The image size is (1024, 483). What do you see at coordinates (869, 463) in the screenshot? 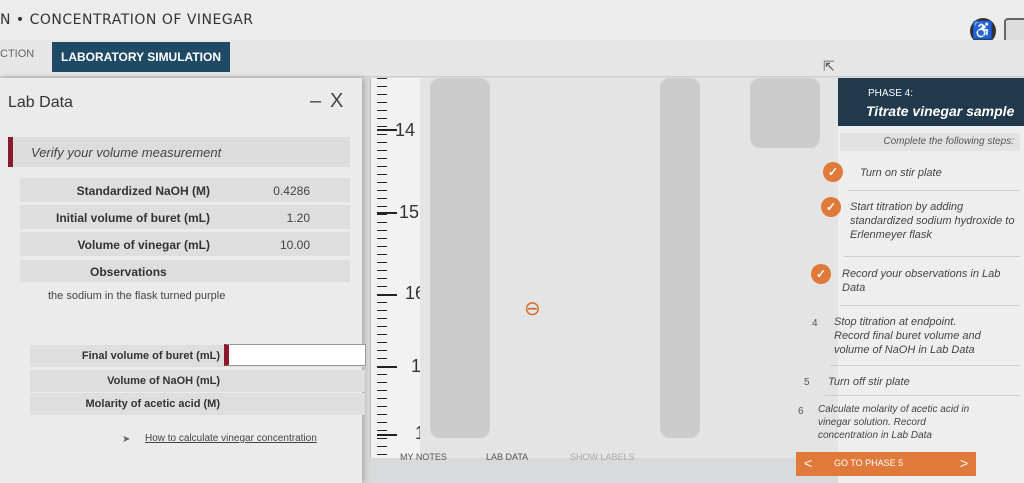
I see `go-to-phase-label: GO TO PHASE 5` at bounding box center [869, 463].